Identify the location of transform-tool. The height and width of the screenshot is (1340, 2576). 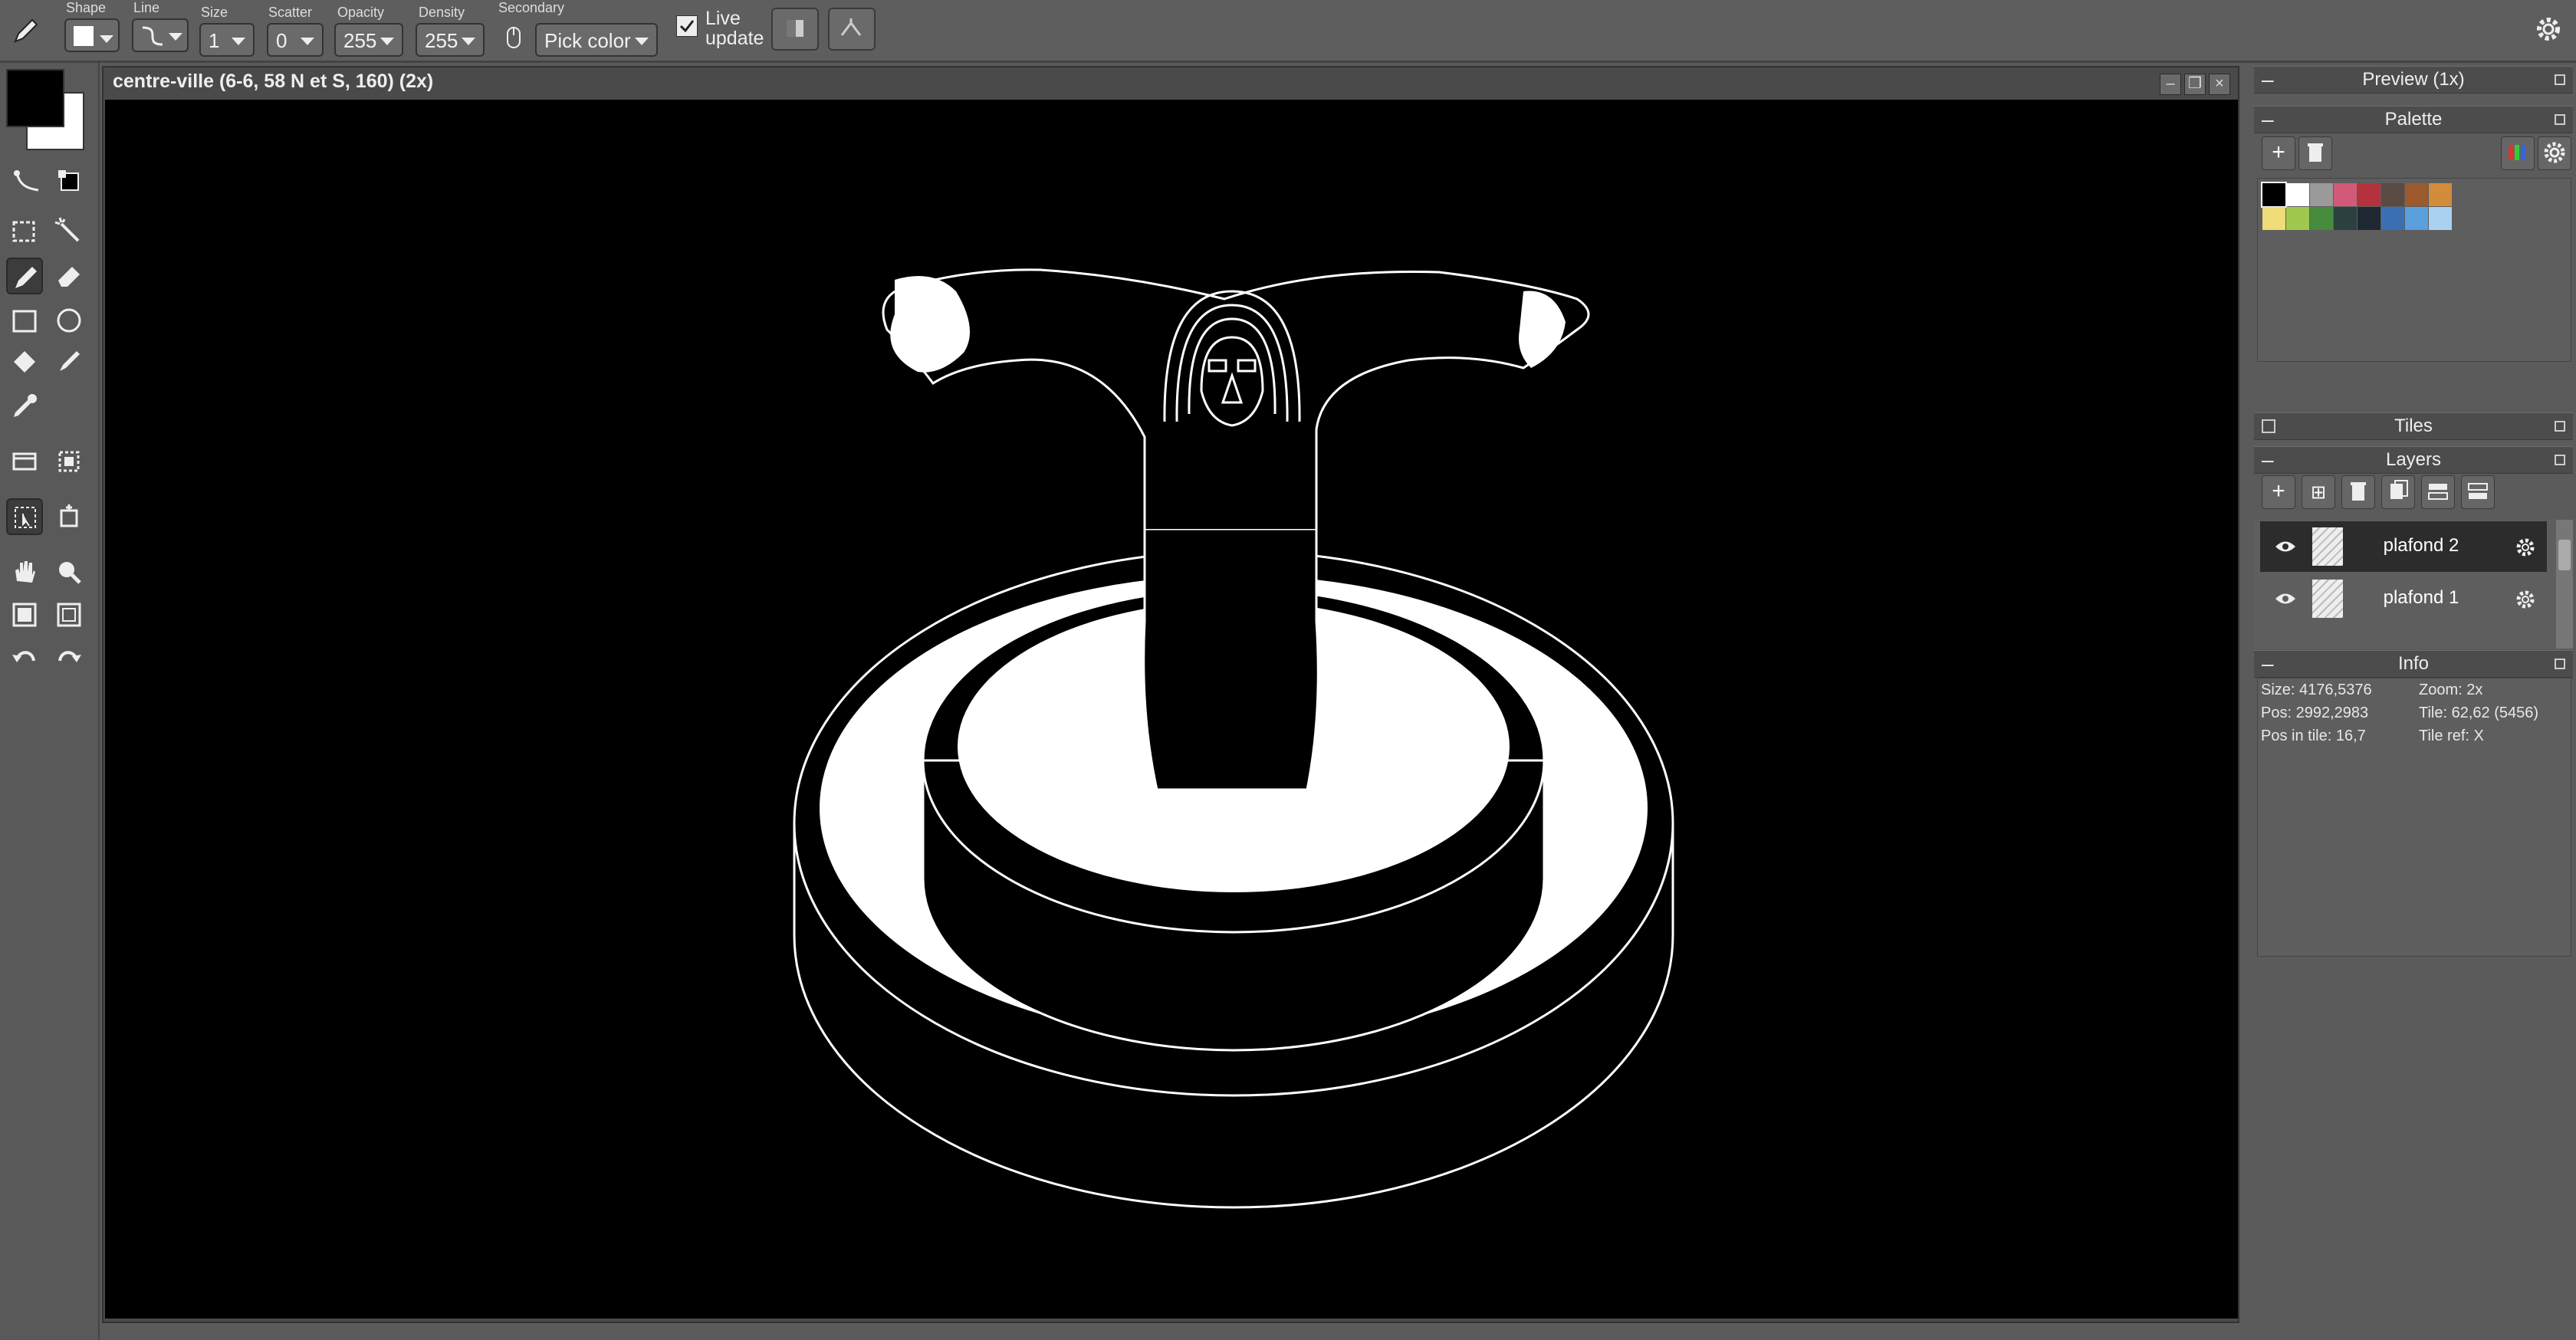
(69, 461).